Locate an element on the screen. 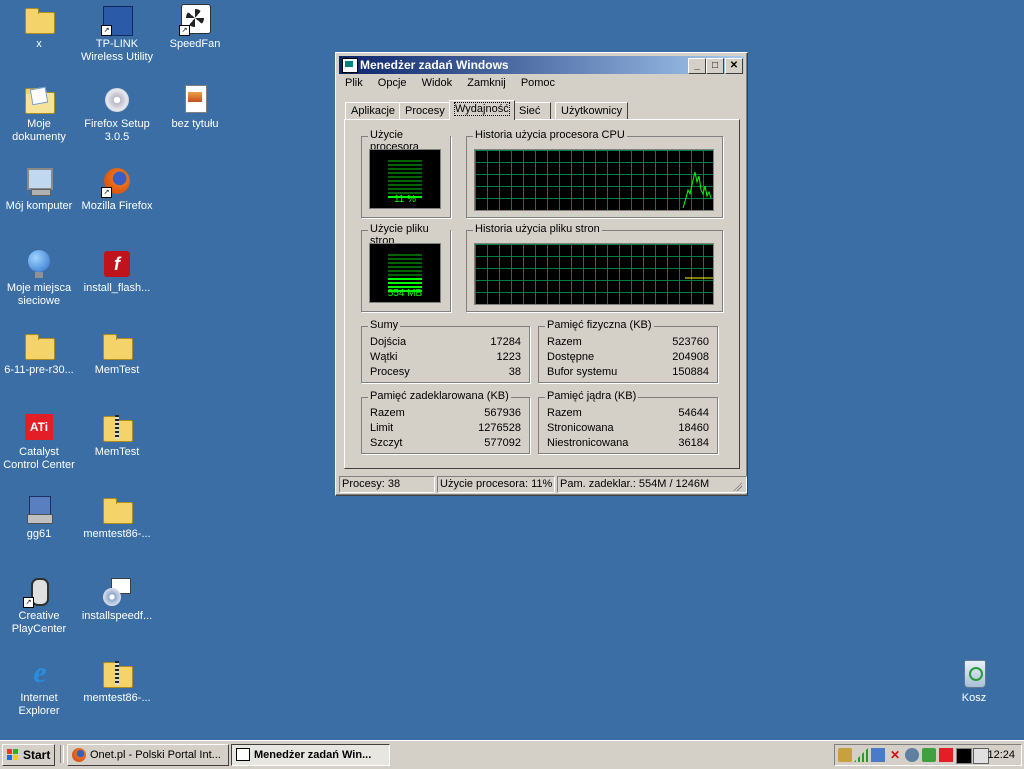  desktop-icon-firefox-setup: Firefox Setup 3.0.5 is located at coordinates (117, 114).